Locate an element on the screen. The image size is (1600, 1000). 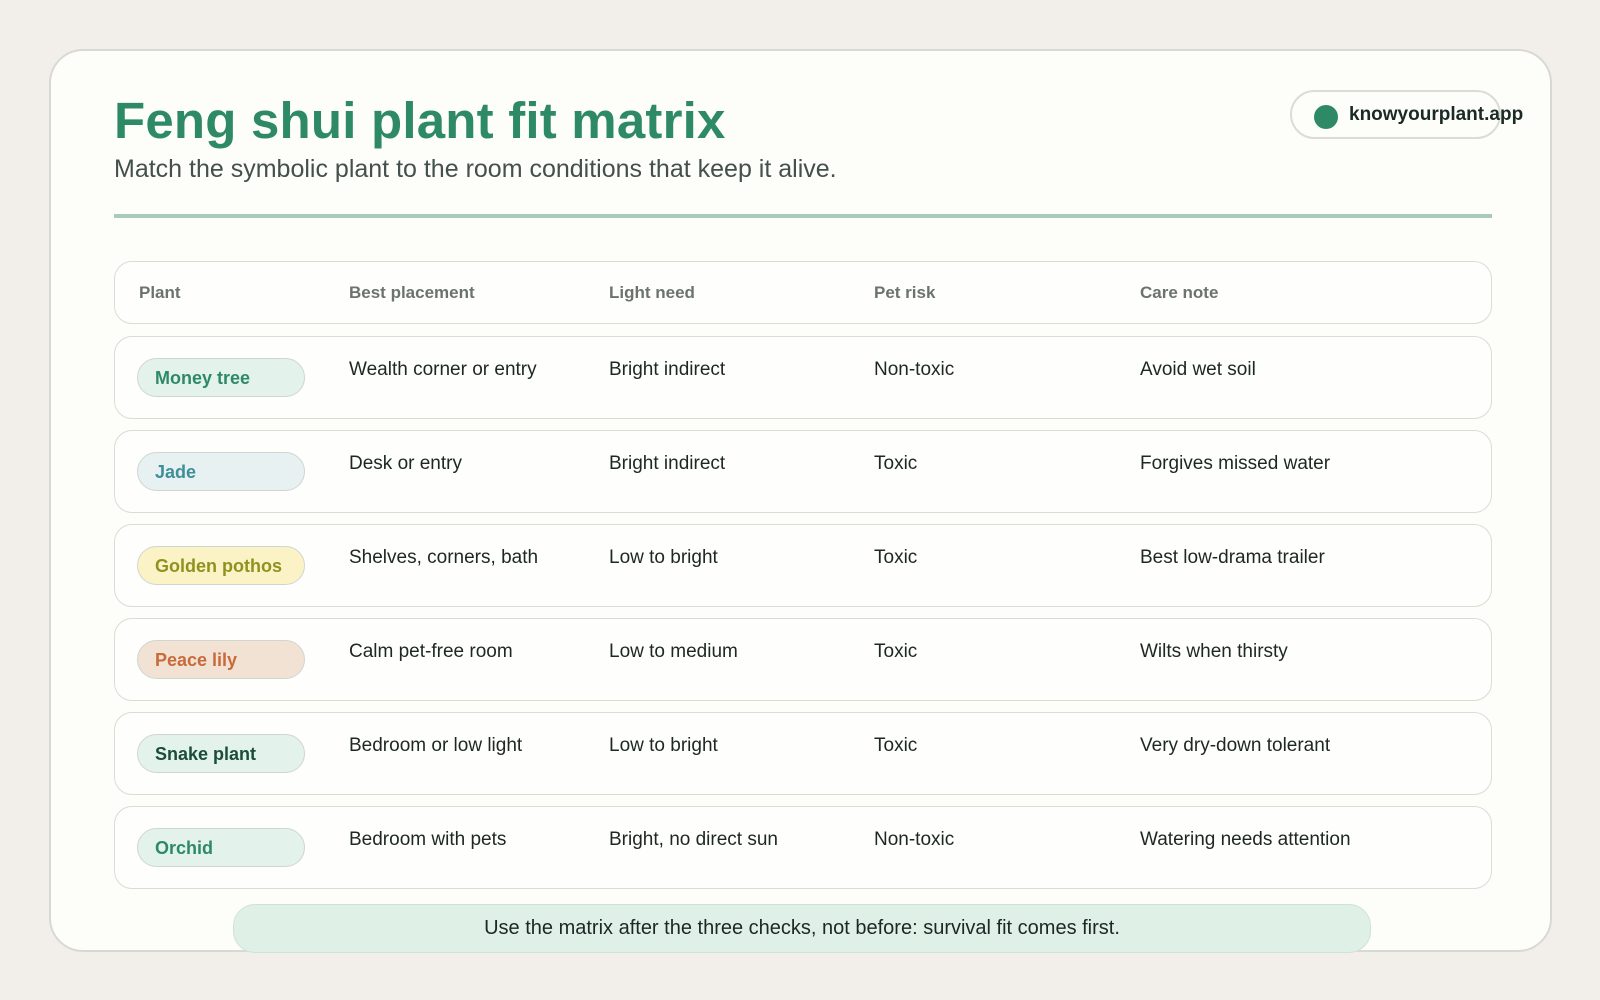
plant-pill: Peace lily is located at coordinates (221, 659).